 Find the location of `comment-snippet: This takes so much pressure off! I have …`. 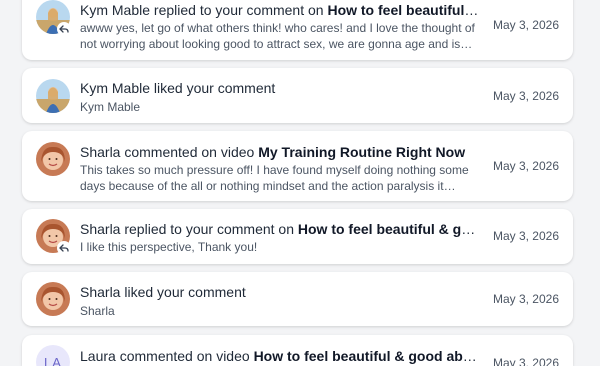

comment-snippet: This takes so much pressure off! I have … is located at coordinates (274, 178).